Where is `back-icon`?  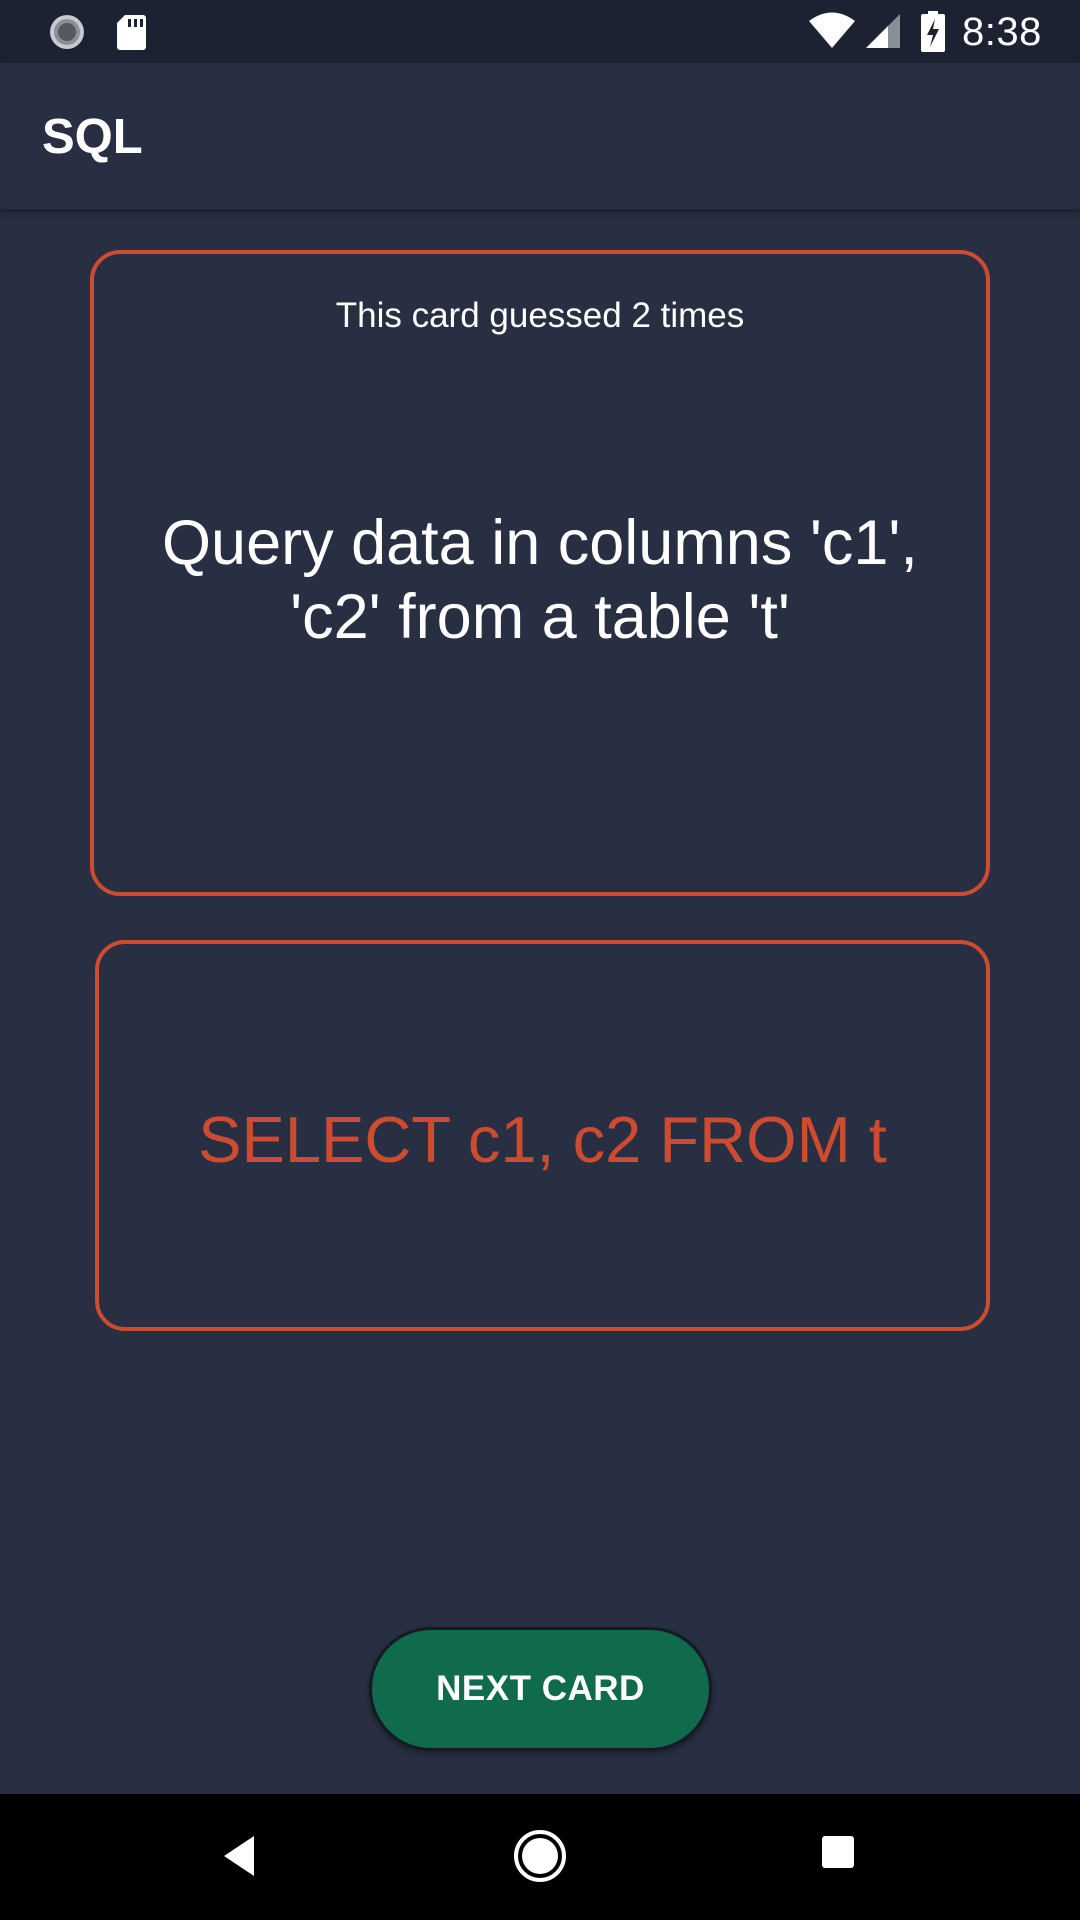 back-icon is located at coordinates (240, 1856).